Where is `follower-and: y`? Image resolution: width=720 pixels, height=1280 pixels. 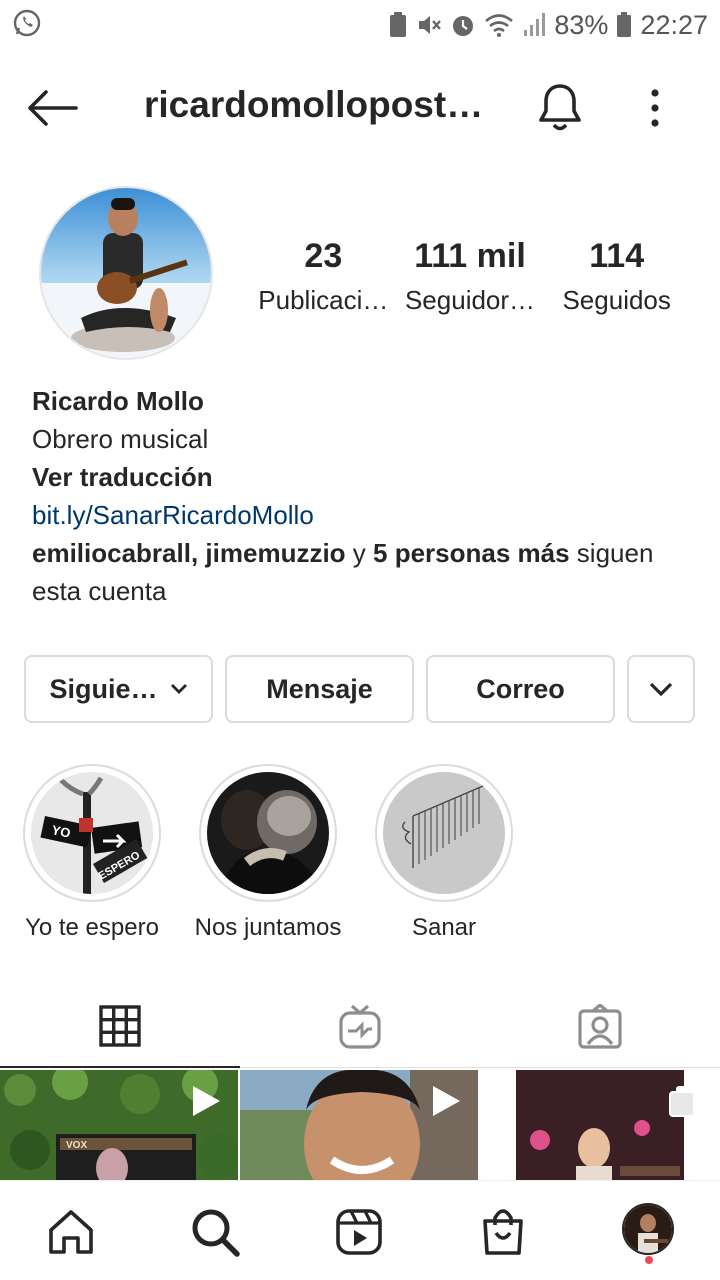
follower-and: y is located at coordinates (359, 553).